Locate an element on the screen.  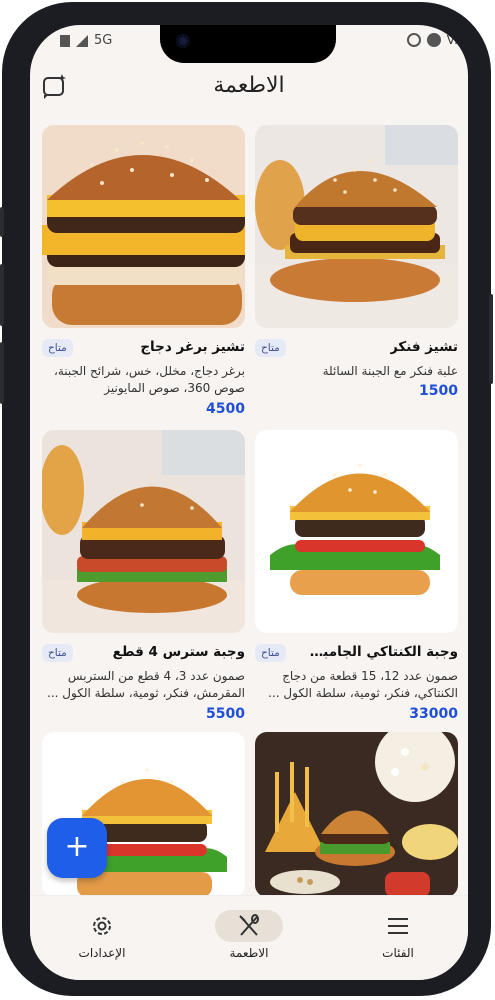
gear-icon is located at coordinates (102, 926).